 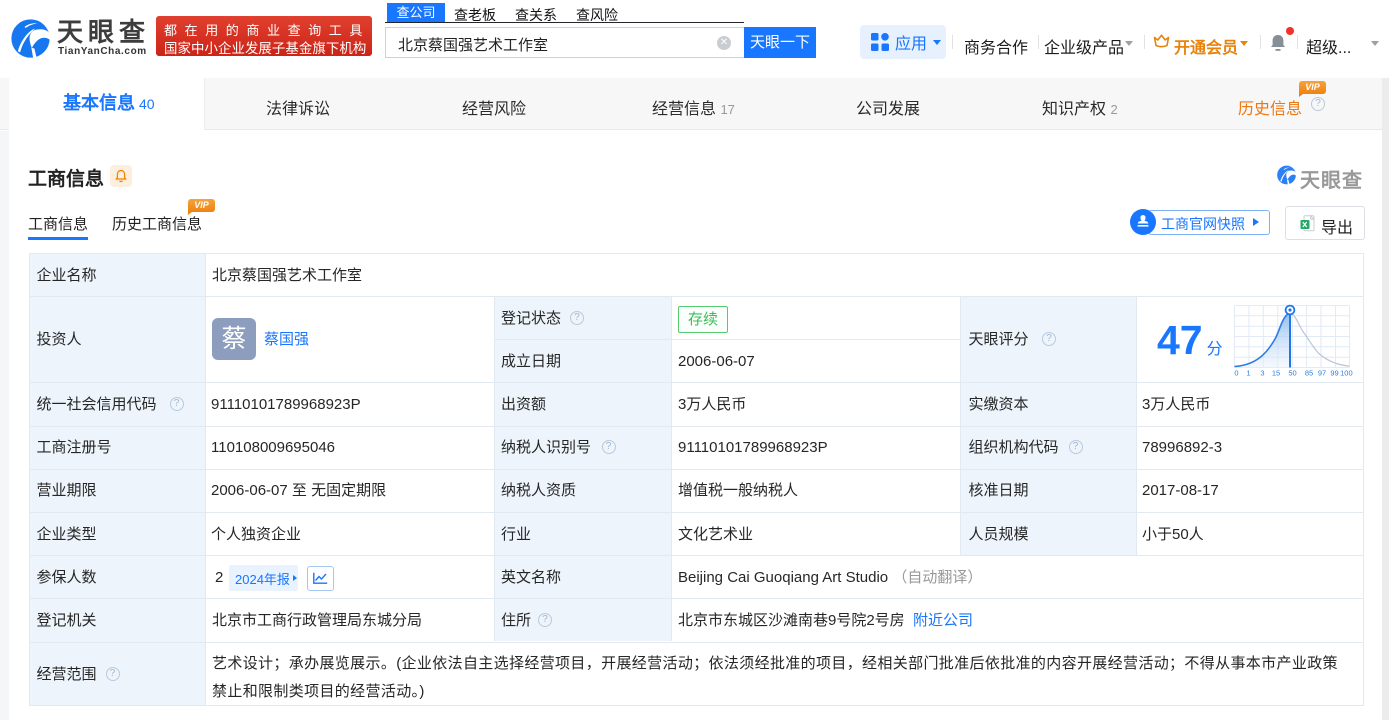 I want to click on svg-text: 97, so click(x=1322, y=373).